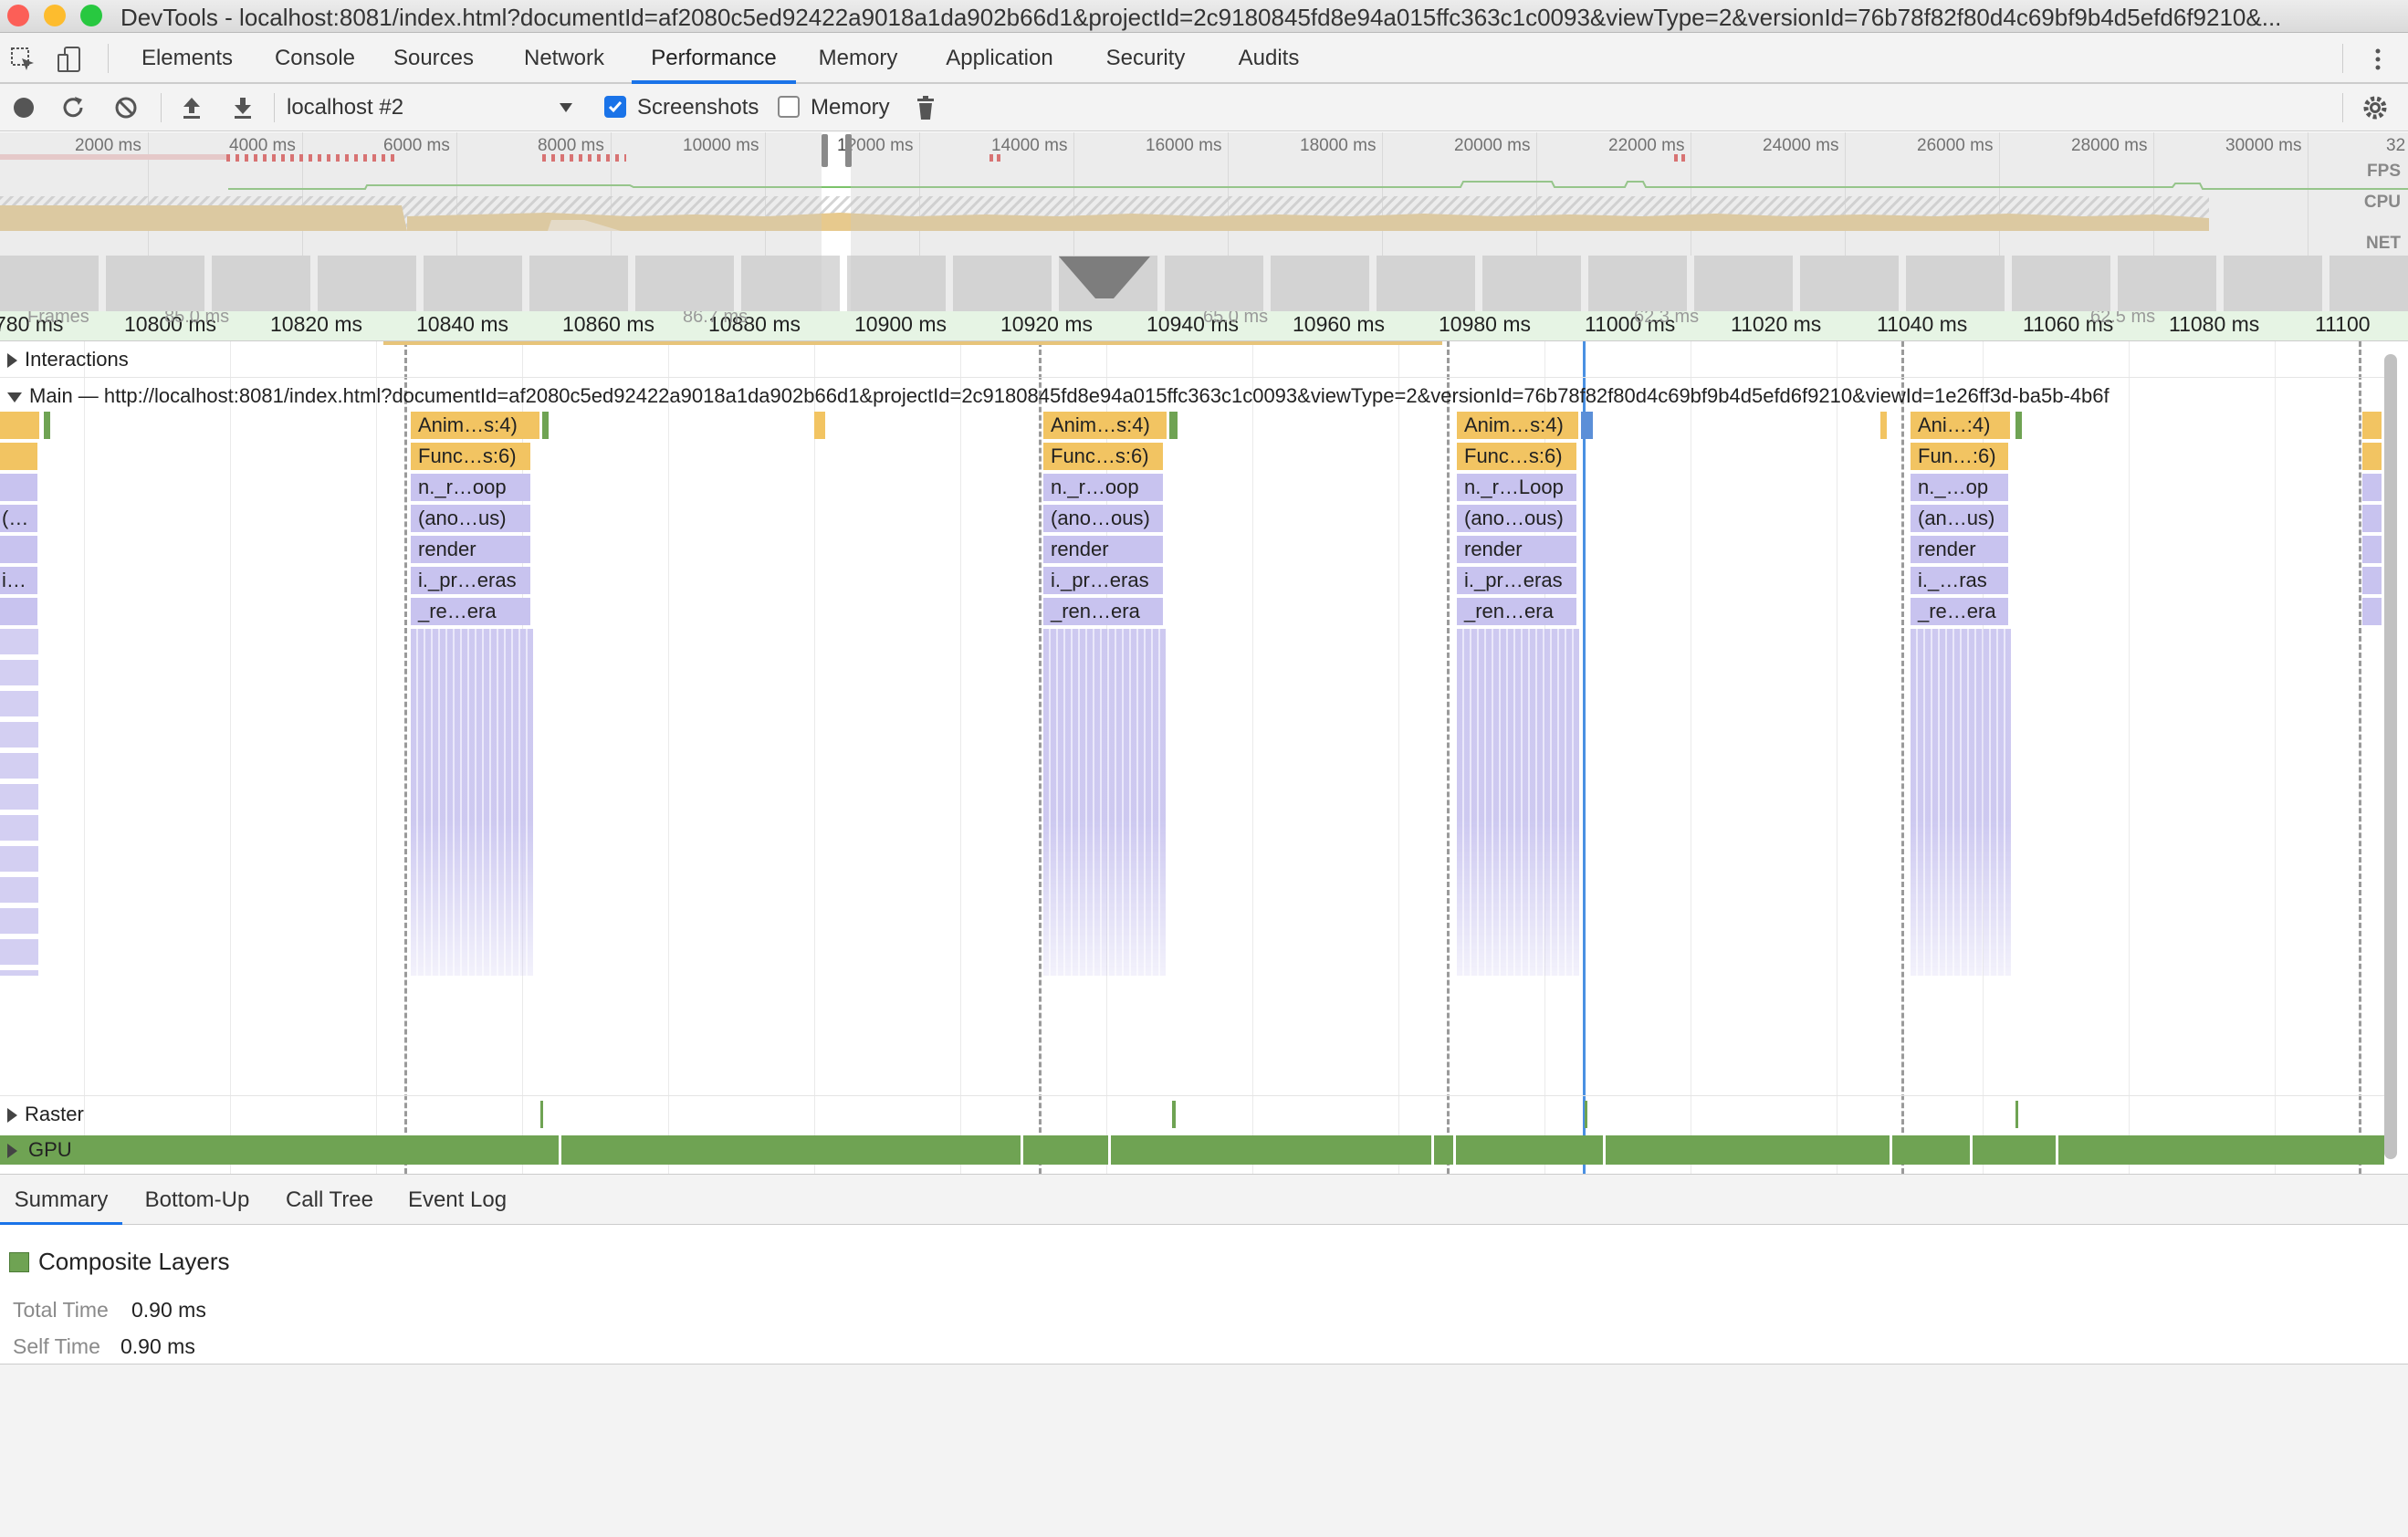 This screenshot has width=2408, height=1537. Describe the element at coordinates (698, 107) in the screenshot. I see `screenshots-label: Screenshots` at that location.